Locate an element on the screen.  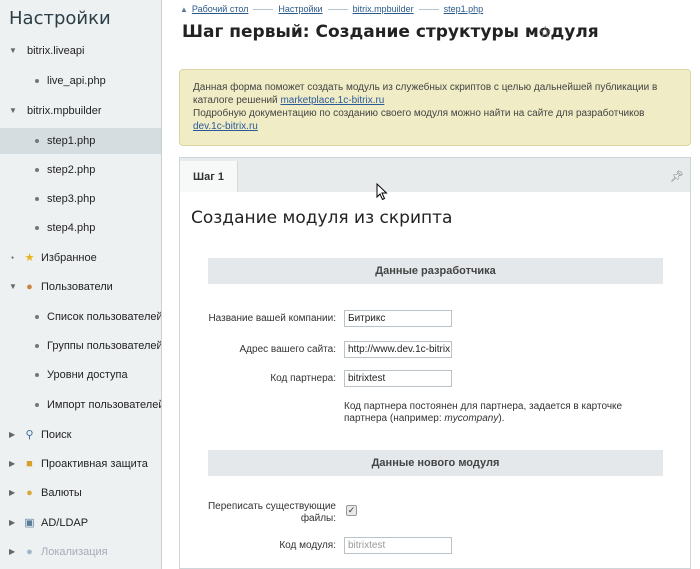
sidebar-item: Импорт пользователей is located at coordinates (80, 405).